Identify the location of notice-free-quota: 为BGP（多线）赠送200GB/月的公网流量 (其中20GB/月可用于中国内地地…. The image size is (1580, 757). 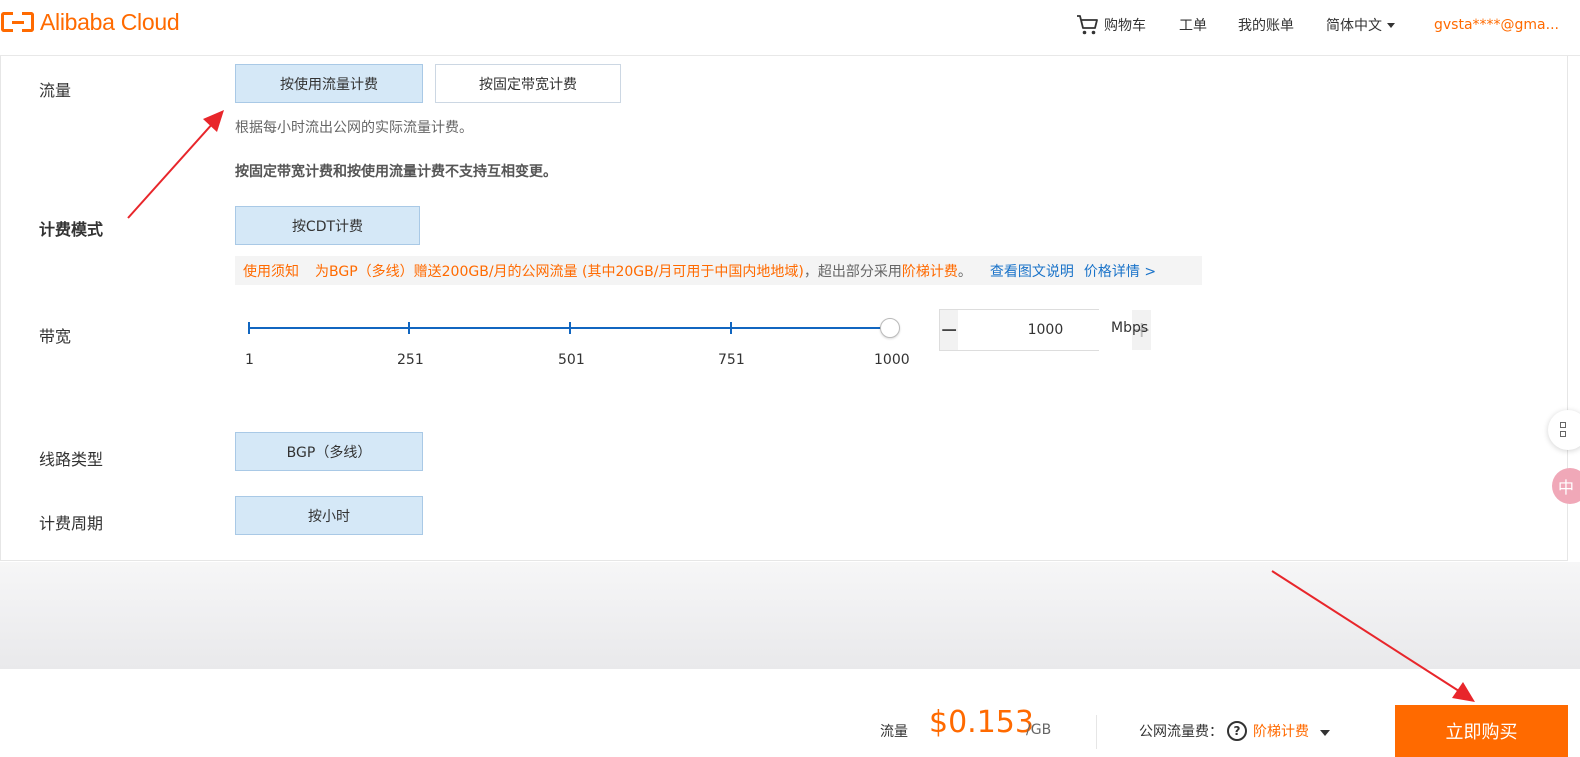
(559, 271).